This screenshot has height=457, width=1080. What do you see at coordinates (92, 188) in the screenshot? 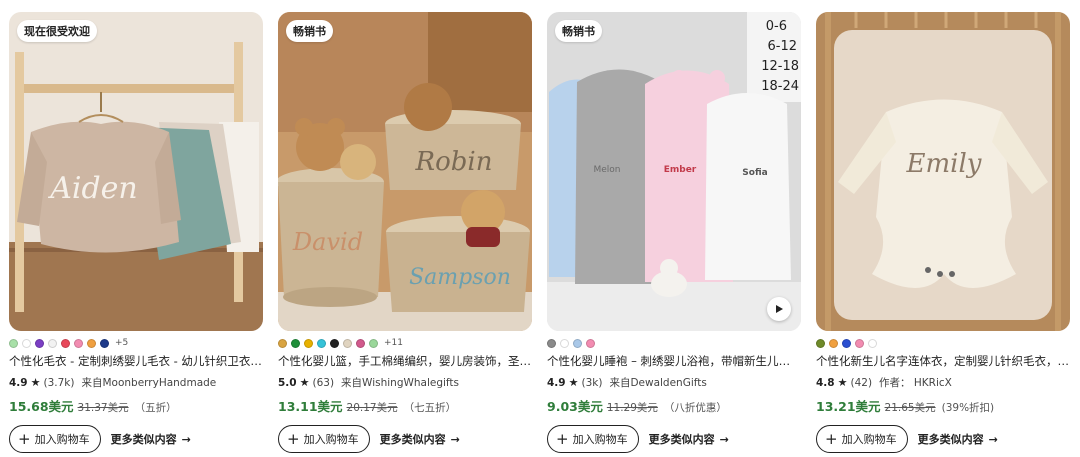
I see `sweater-name-text: Aiden` at bounding box center [92, 188].